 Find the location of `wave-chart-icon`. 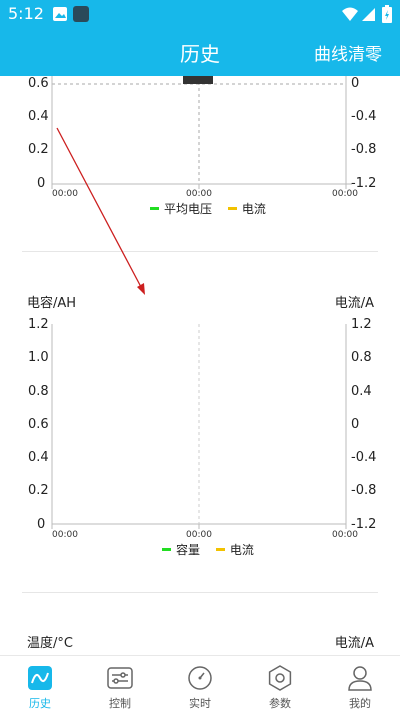

wave-chart-icon is located at coordinates (40, 678).